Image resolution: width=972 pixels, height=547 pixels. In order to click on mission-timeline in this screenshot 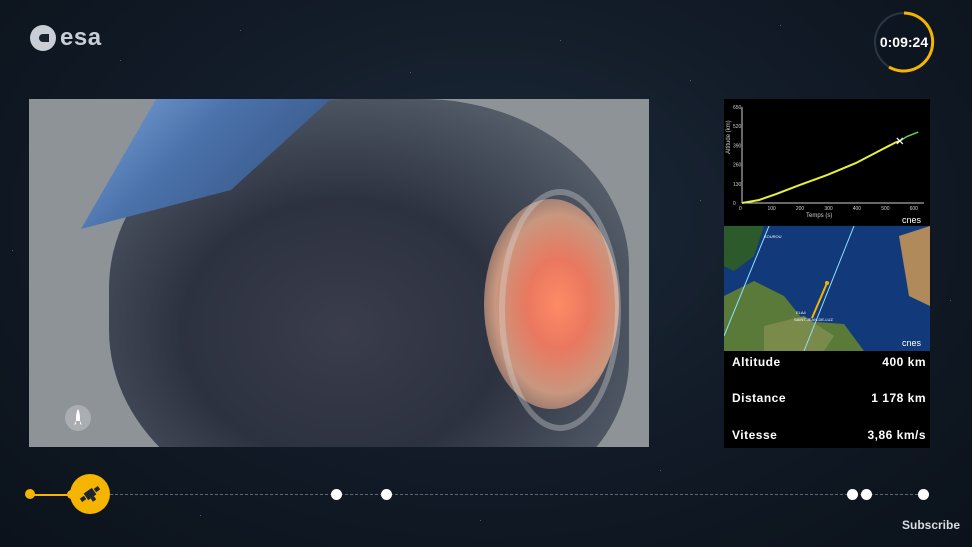, I will do `click(486, 495)`.